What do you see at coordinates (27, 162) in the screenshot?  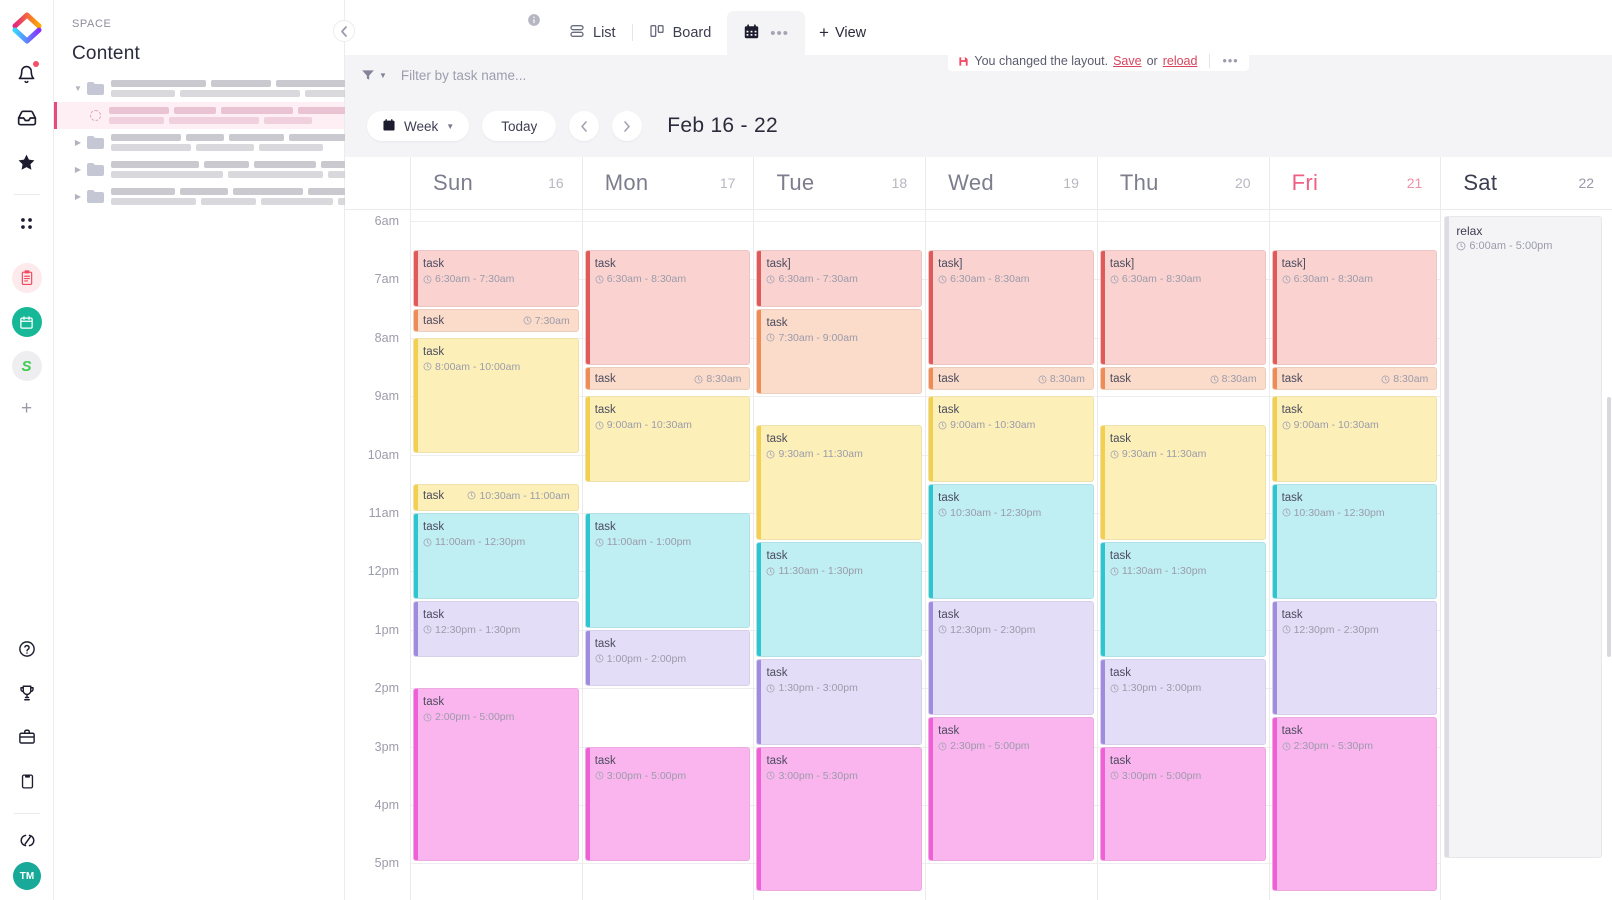 I see `favorites-star-icon` at bounding box center [27, 162].